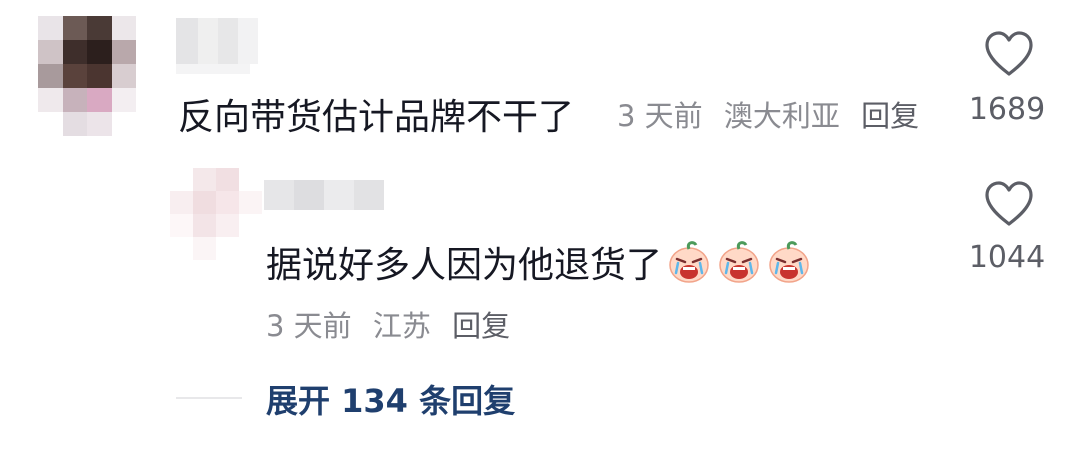 Image resolution: width=1080 pixels, height=451 pixels. Describe the element at coordinates (209, 398) in the screenshot. I see `expand-divider` at that location.